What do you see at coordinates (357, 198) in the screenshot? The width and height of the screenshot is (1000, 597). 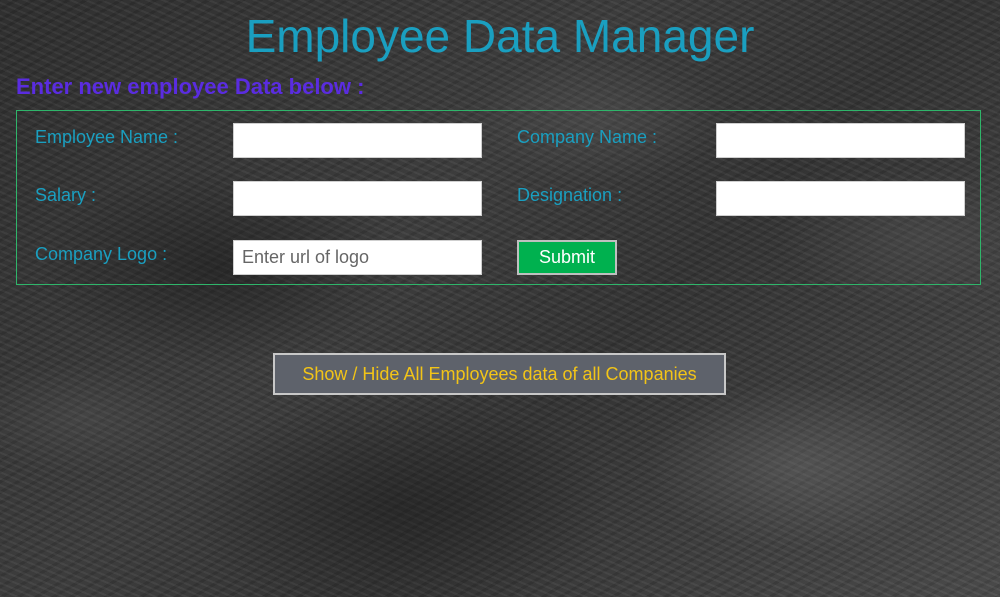 I see `salary-input` at bounding box center [357, 198].